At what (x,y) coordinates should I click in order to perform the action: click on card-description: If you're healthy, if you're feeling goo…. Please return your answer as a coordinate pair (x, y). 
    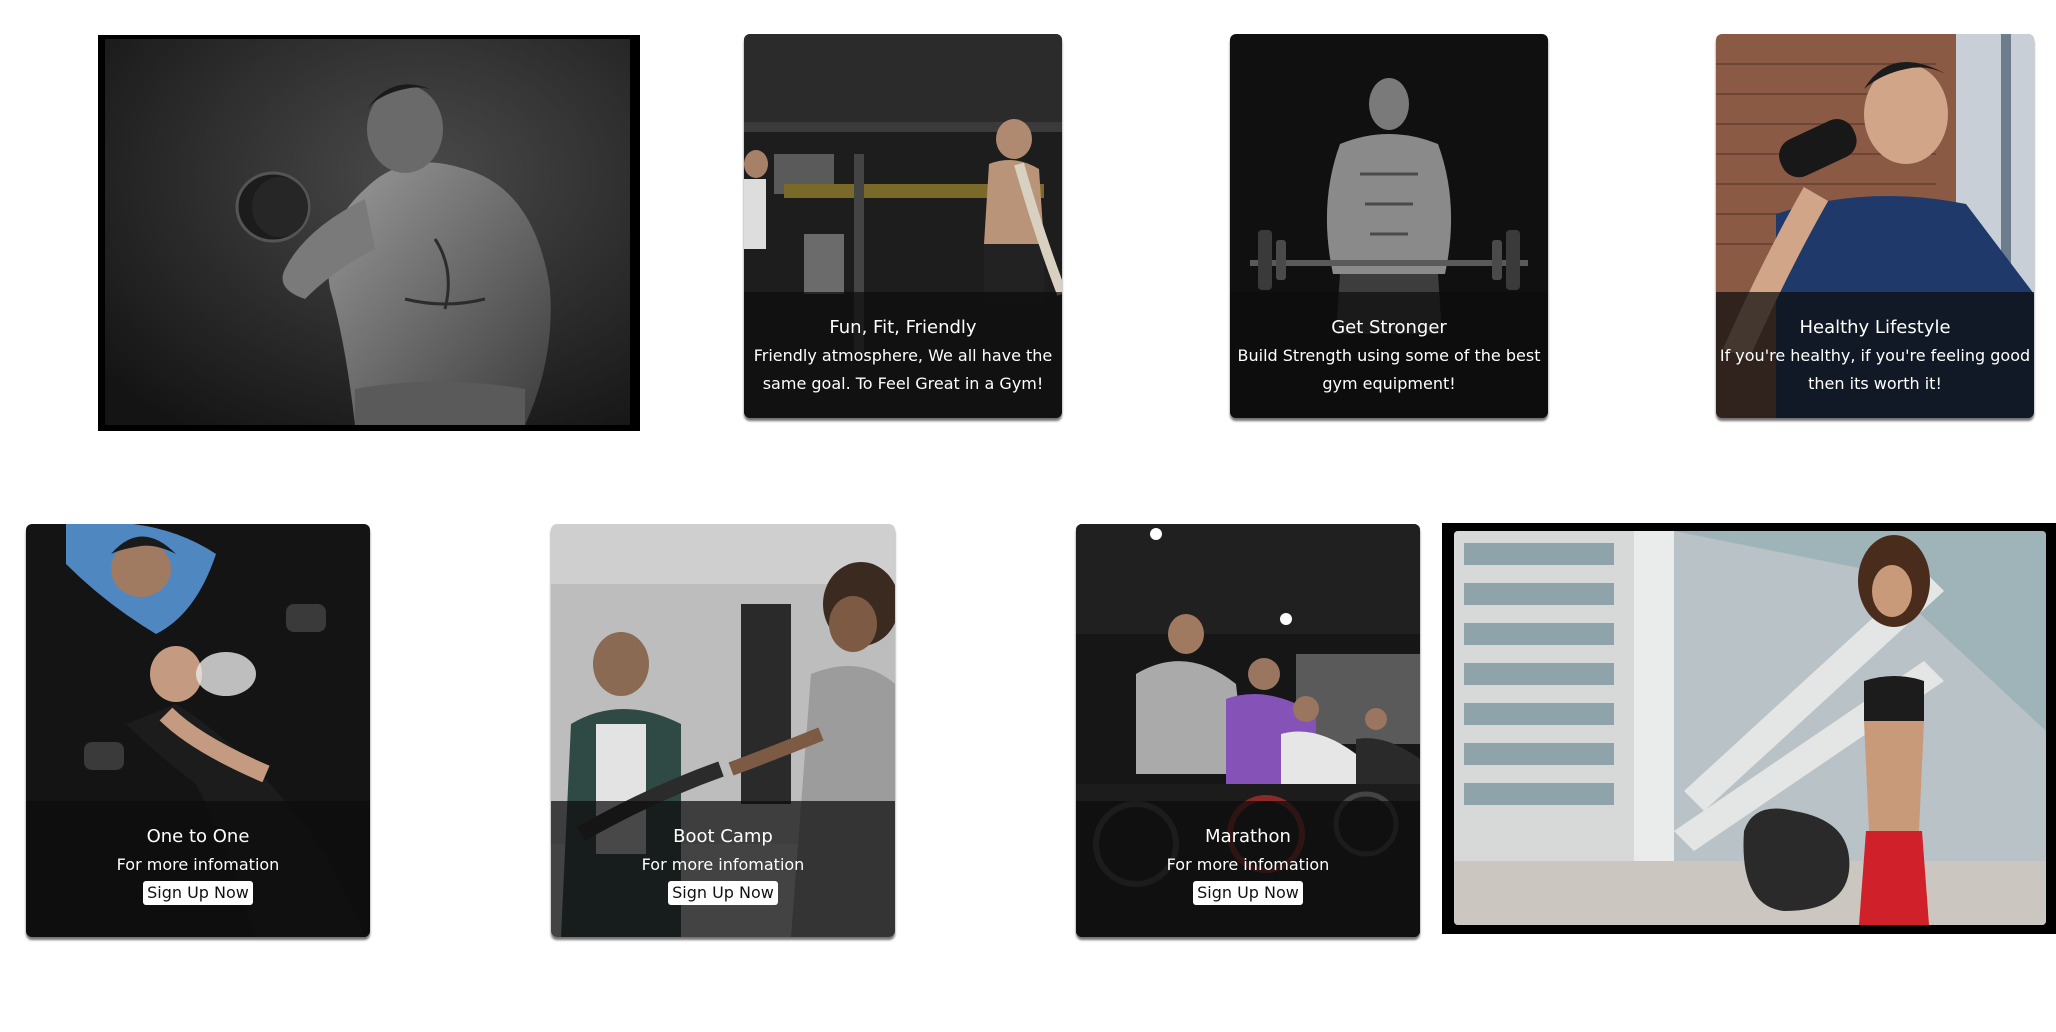
    Looking at the image, I should click on (1875, 369).